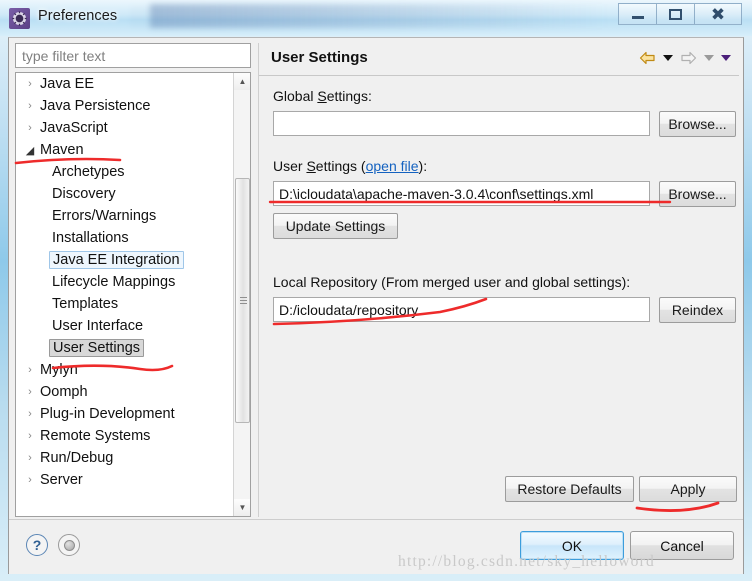 The image size is (752, 581). I want to click on maximize-icon, so click(675, 14).